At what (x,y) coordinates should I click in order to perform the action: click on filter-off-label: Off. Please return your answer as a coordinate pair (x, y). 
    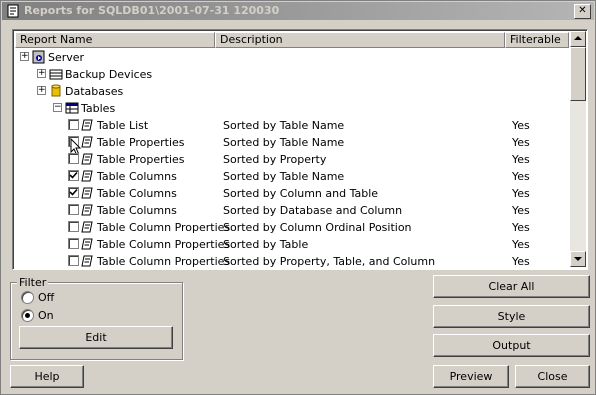
    Looking at the image, I should click on (46, 297).